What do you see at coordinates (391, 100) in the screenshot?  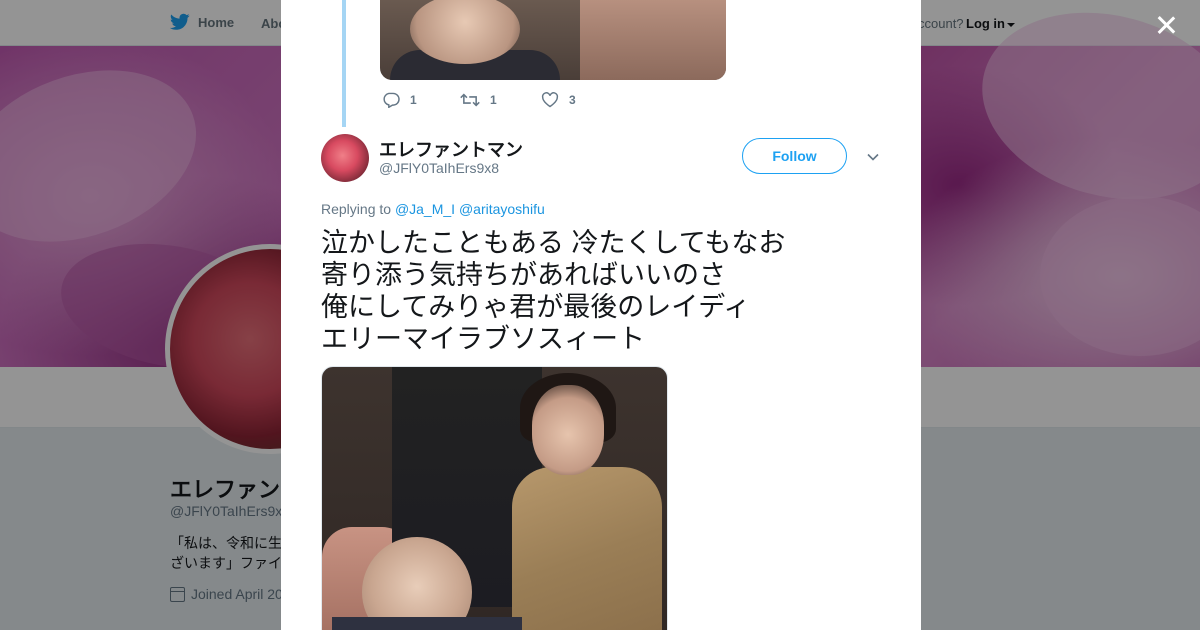 I see `reply-icon` at bounding box center [391, 100].